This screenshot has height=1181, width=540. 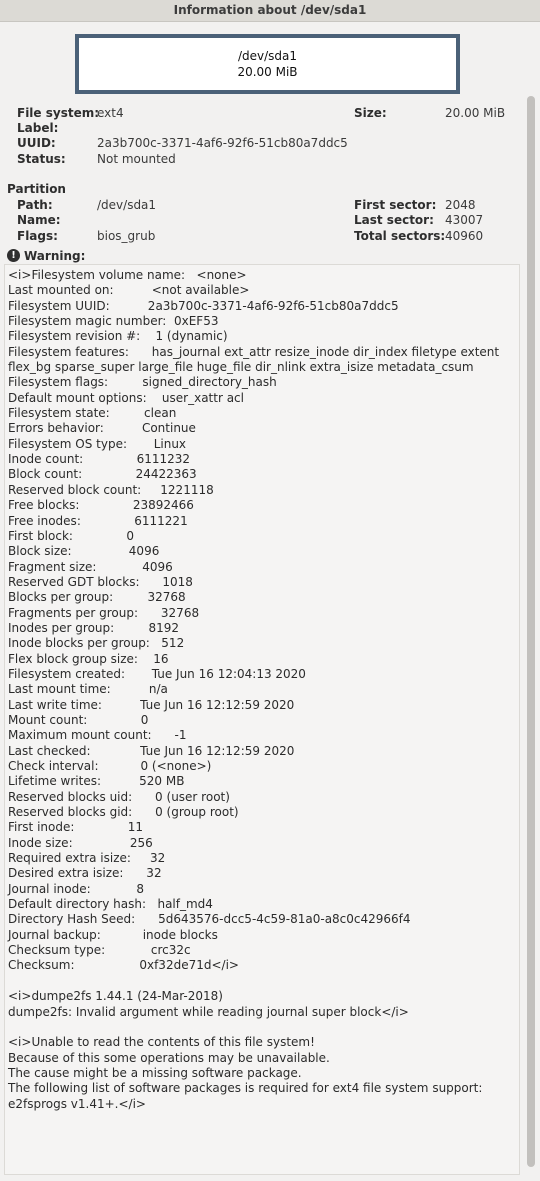 What do you see at coordinates (267, 72) in the screenshot?
I see `partition-graphic-size: 20.00 MiB` at bounding box center [267, 72].